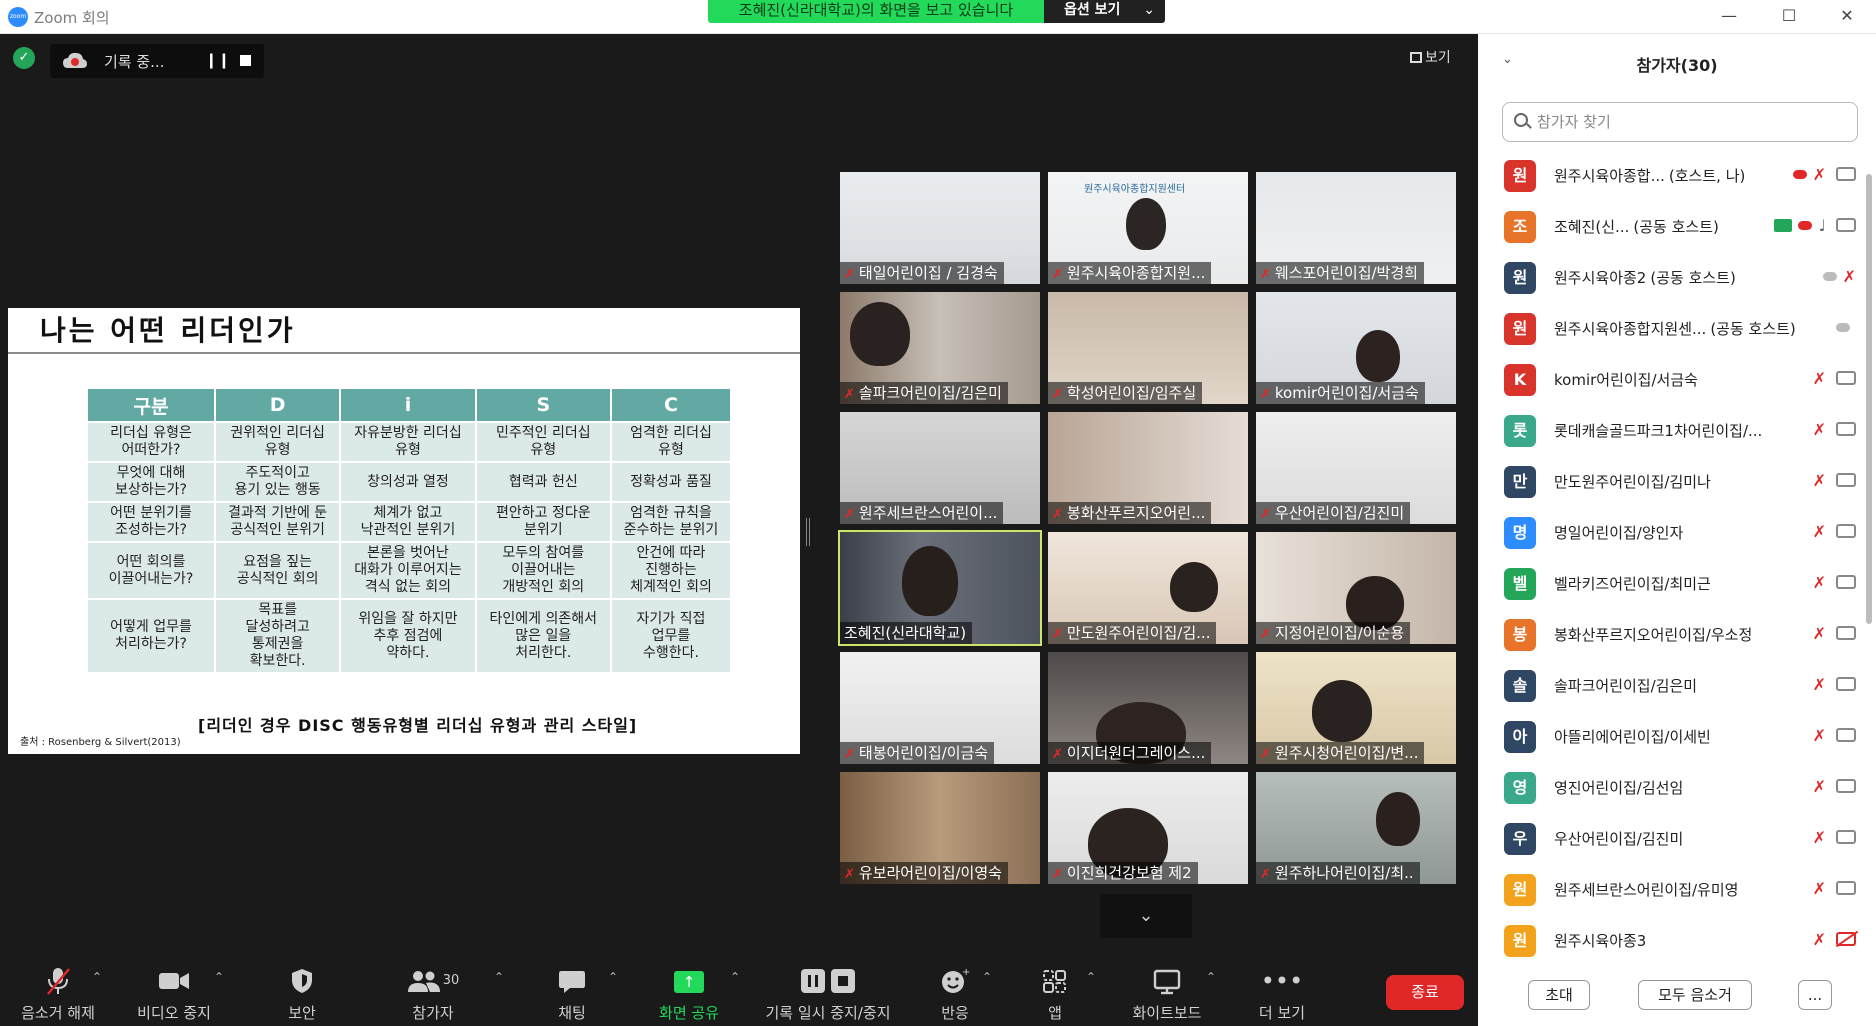 The width and height of the screenshot is (1876, 1026). What do you see at coordinates (987, 977) in the screenshot?
I see `reactions-caret-icon: ⌃` at bounding box center [987, 977].